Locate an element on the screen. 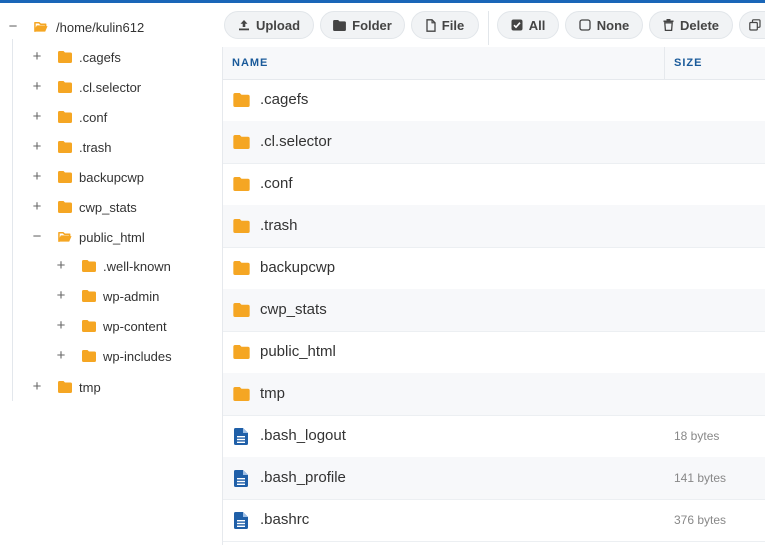 The width and height of the screenshot is (765, 545). copy-button is located at coordinates (752, 25).